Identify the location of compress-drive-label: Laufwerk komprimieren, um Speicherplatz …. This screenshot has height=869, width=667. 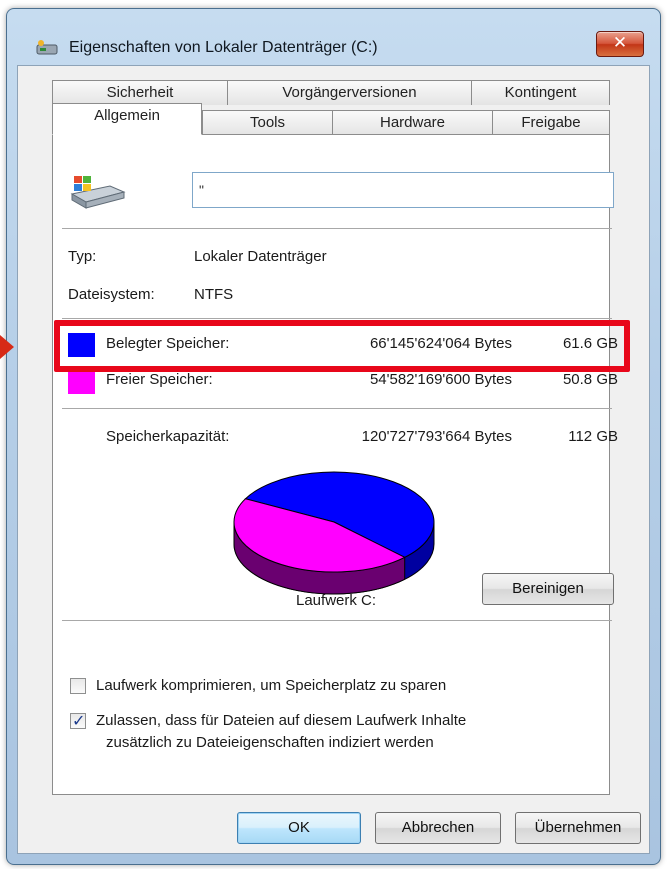
(271, 685).